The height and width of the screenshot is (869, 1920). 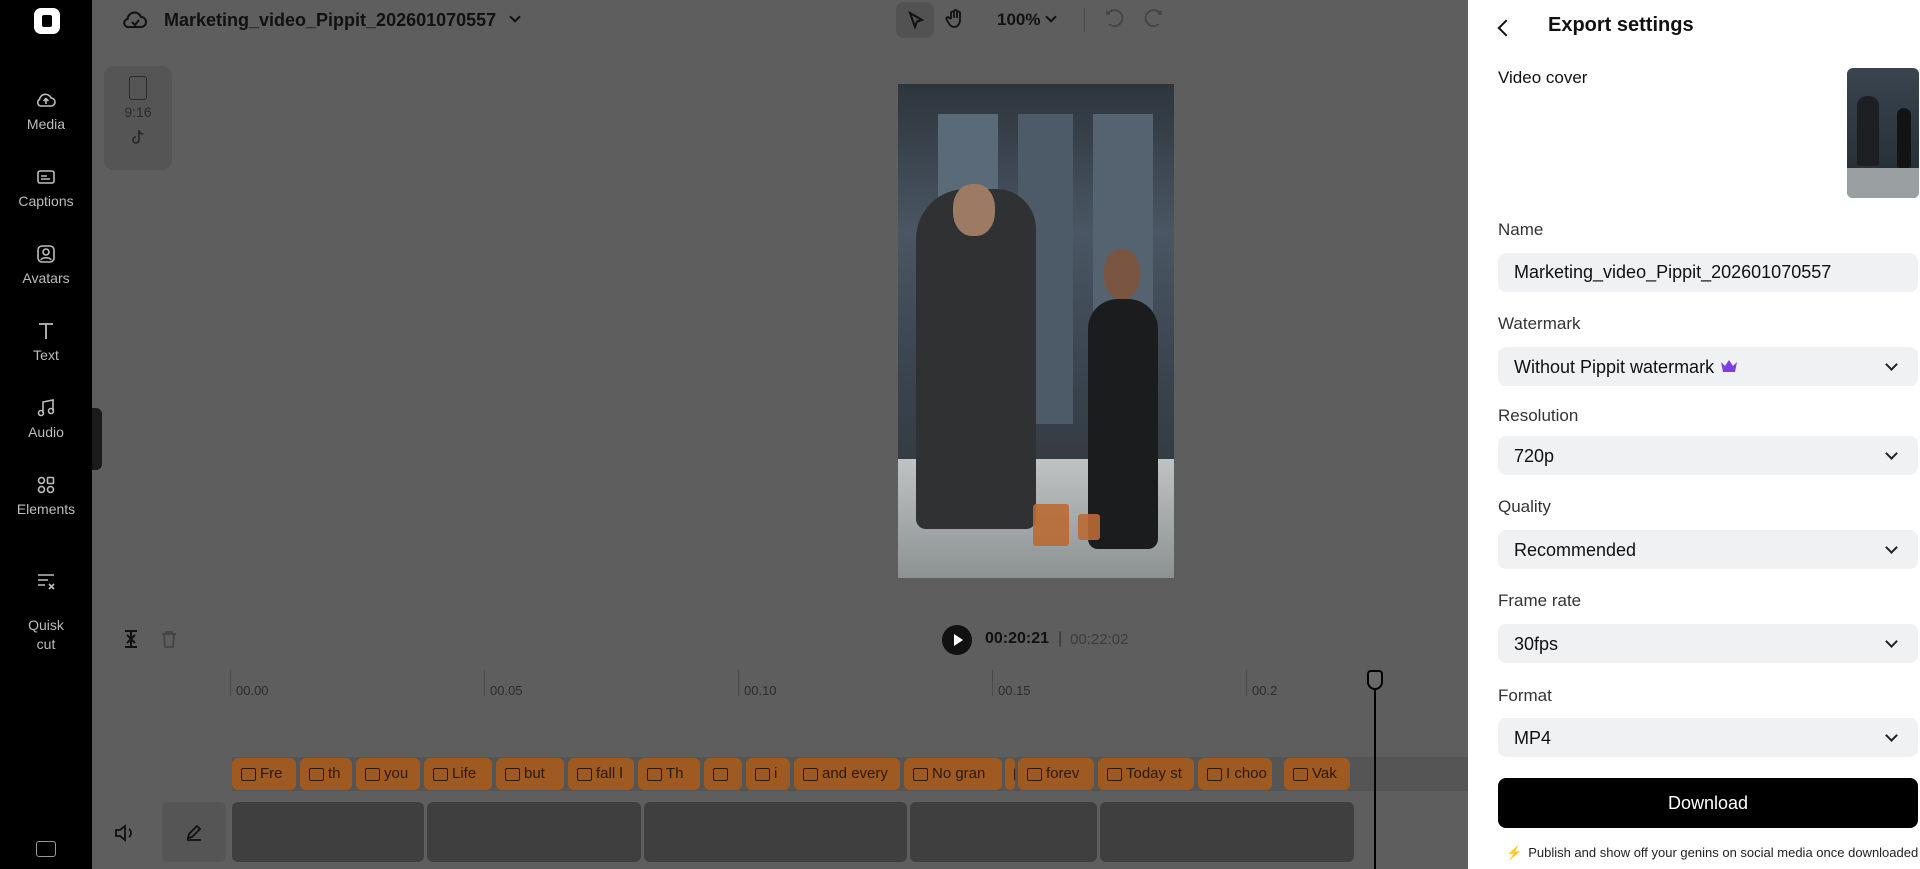 What do you see at coordinates (1036, 331) in the screenshot?
I see `video-preview` at bounding box center [1036, 331].